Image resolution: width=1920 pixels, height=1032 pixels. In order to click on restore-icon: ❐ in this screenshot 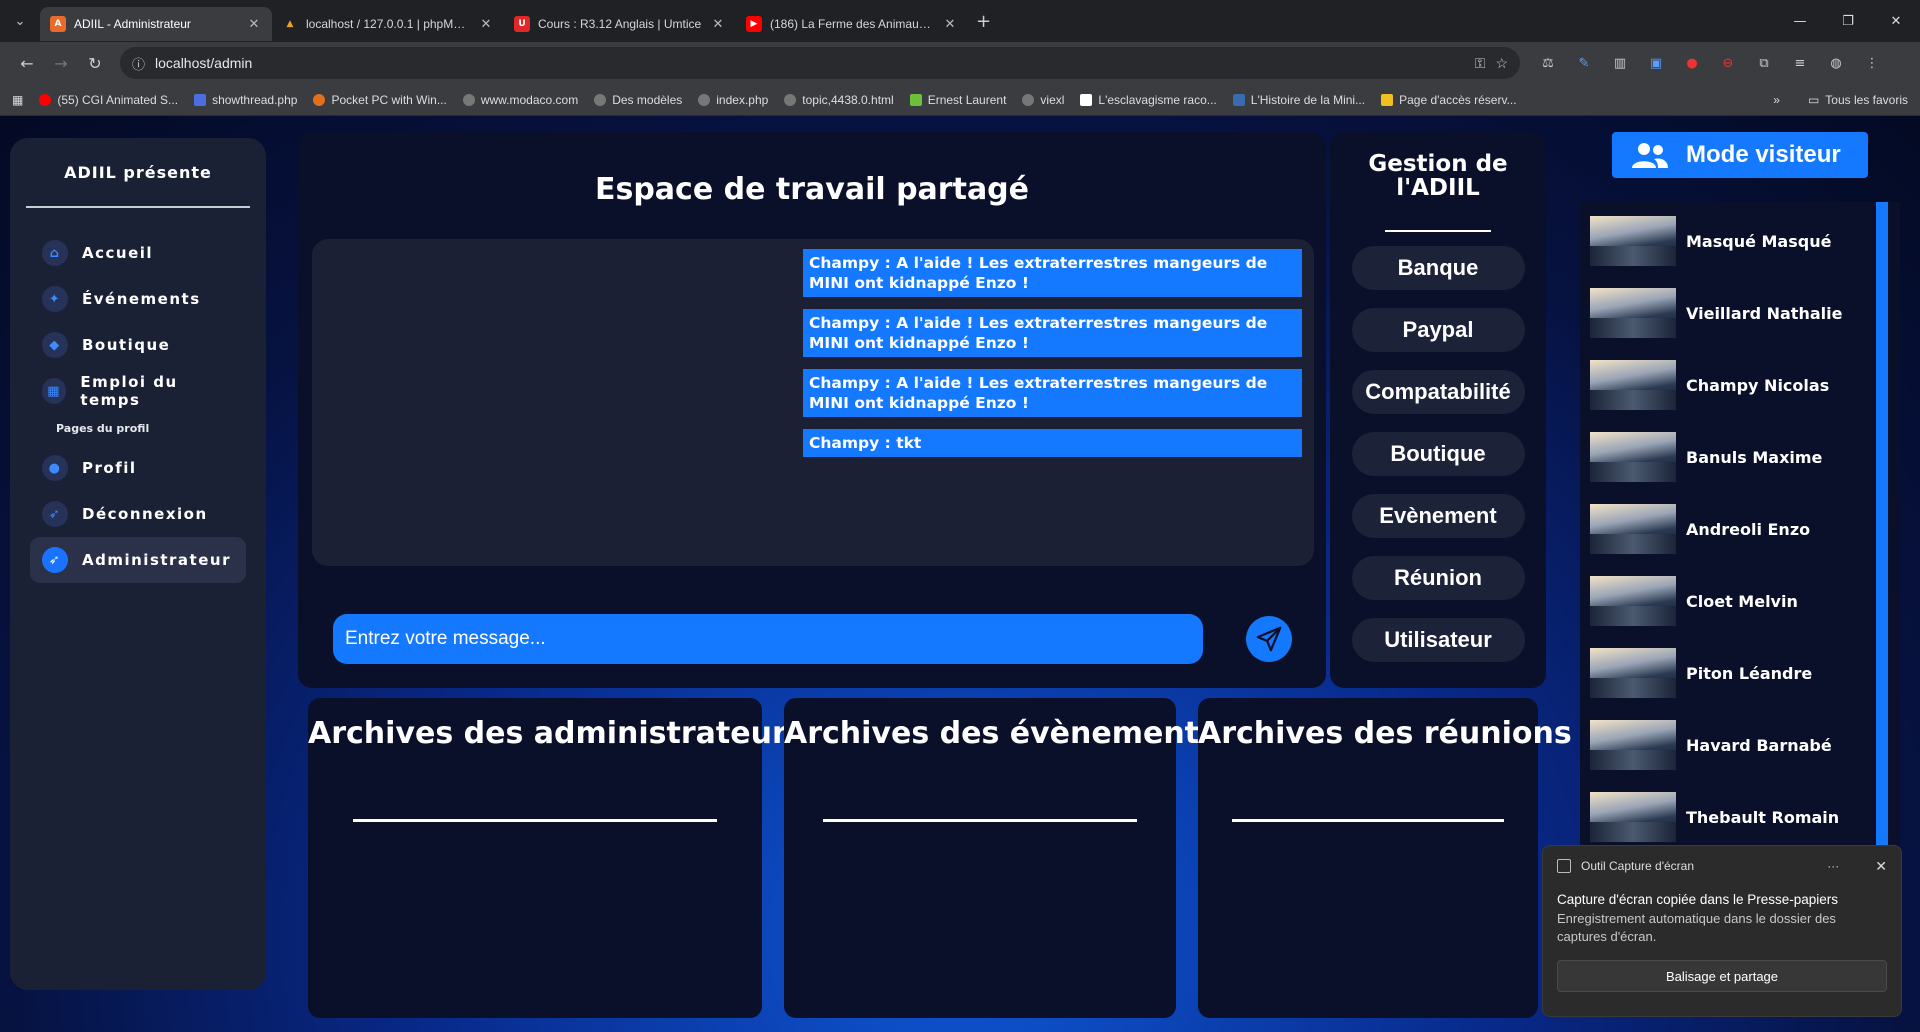, I will do `click(1848, 21)`.